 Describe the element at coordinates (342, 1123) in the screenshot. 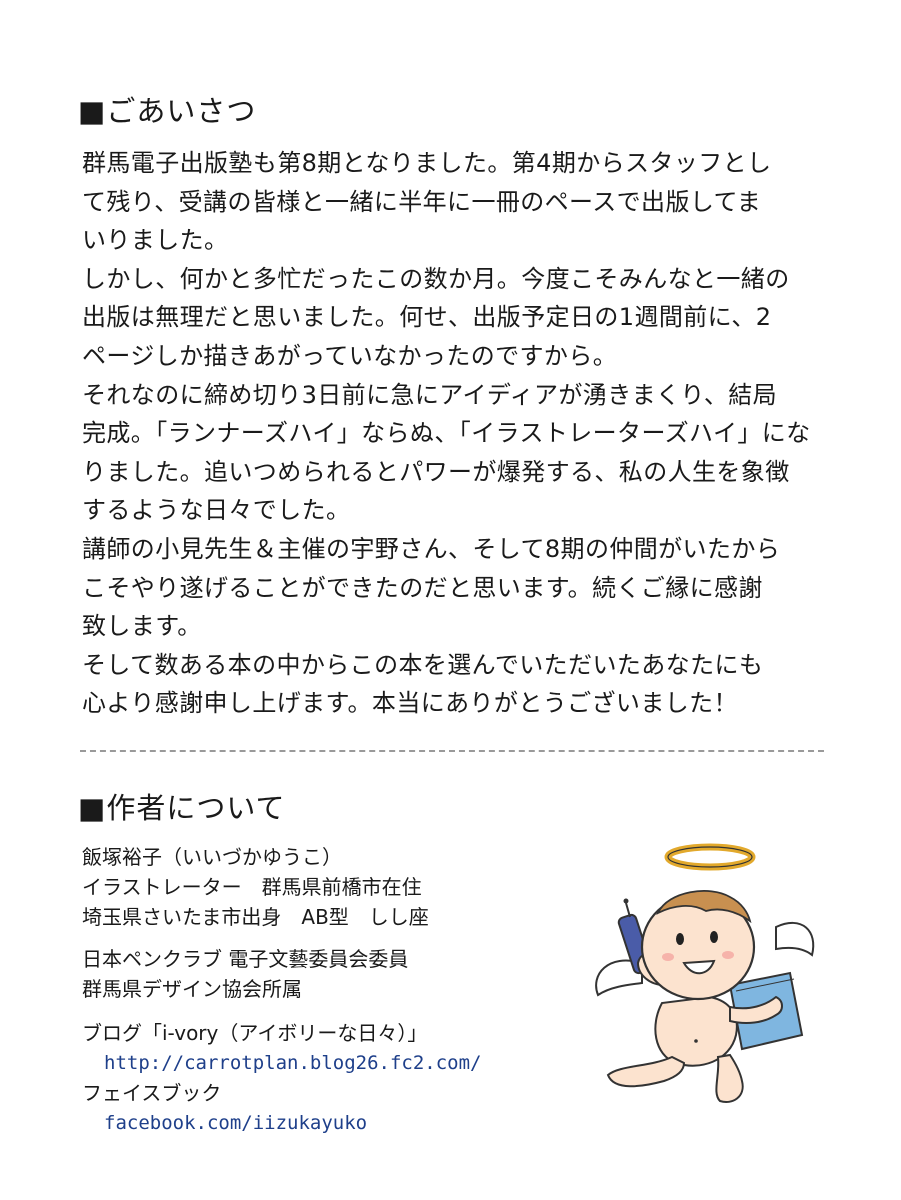

I see `facebook-link: facebook.com/iizukayuko` at that location.